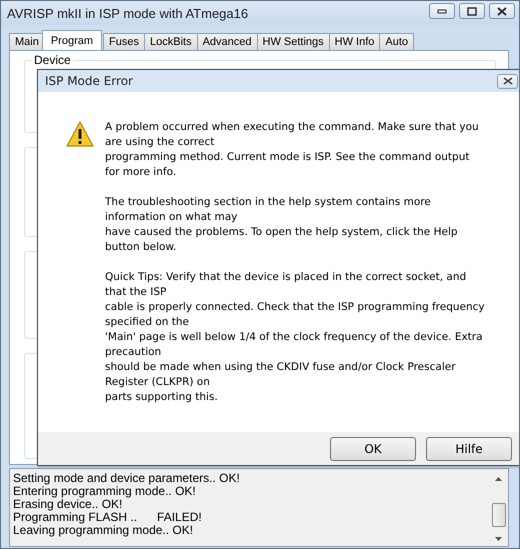 The width and height of the screenshot is (520, 549). Describe the element at coordinates (127, 13) in the screenshot. I see `window-title: AVRISP mkII in ISP mode with ATmega16` at that location.